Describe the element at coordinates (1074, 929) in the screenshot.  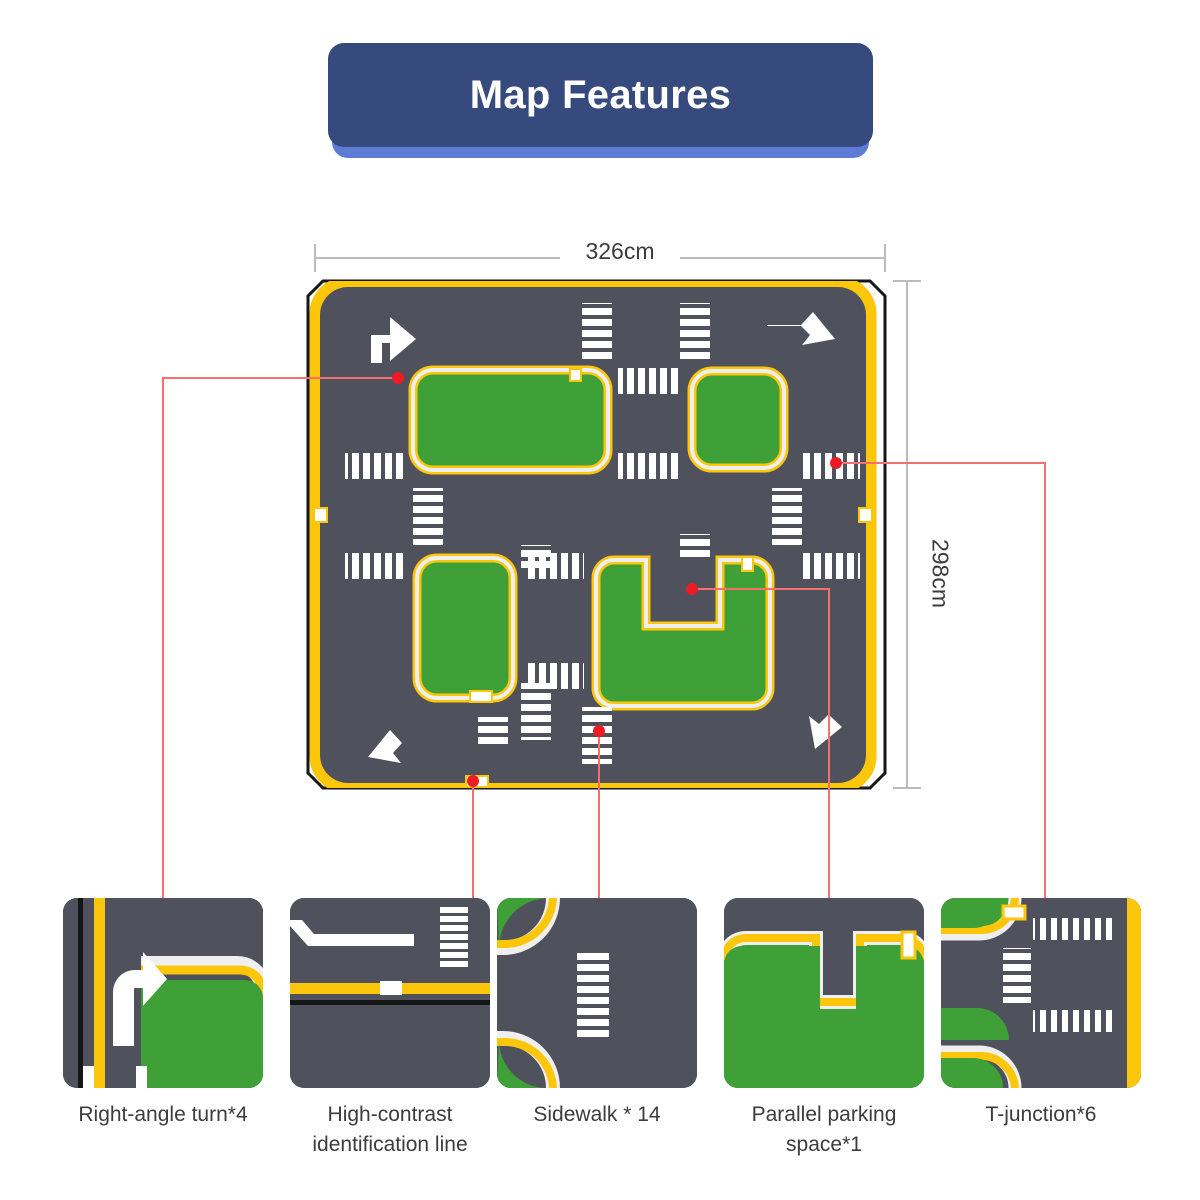
I see `crosswalk-top` at that location.